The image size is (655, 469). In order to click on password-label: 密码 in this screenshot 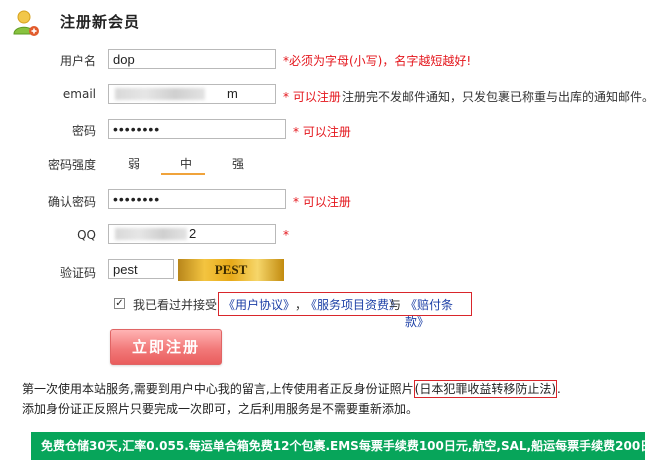, I will do `click(83, 131)`.